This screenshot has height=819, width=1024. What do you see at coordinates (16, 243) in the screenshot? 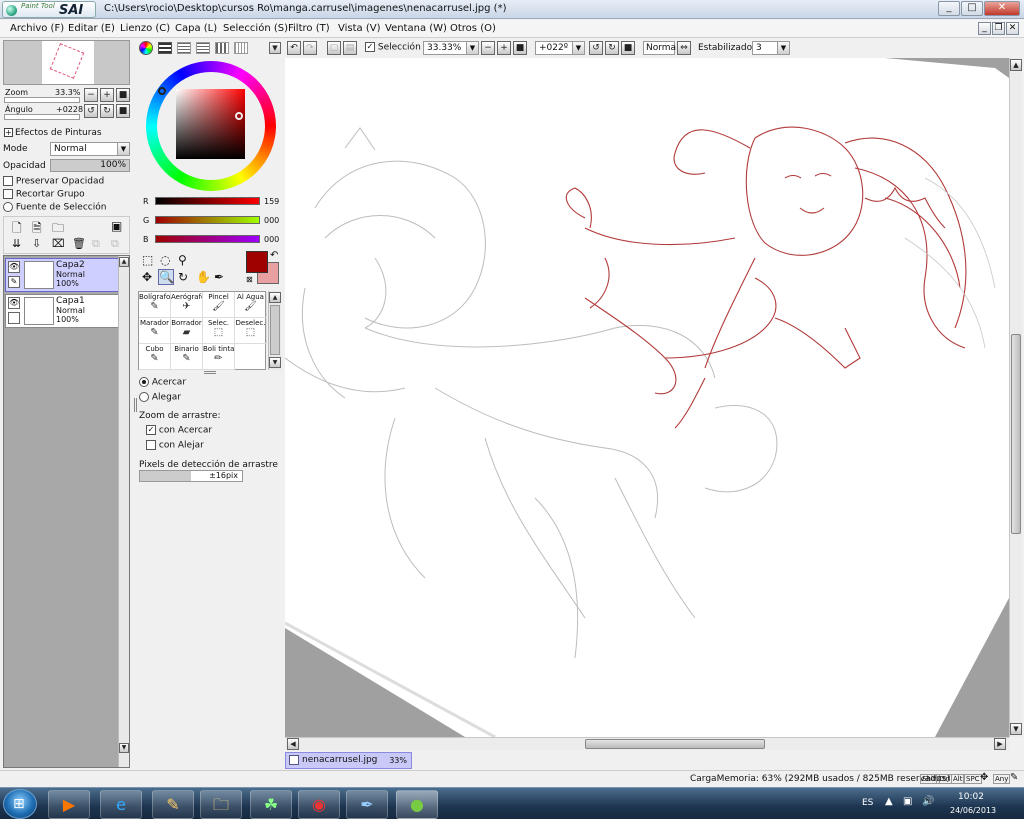
I see `transfer-down-icon: ⇊` at bounding box center [16, 243].